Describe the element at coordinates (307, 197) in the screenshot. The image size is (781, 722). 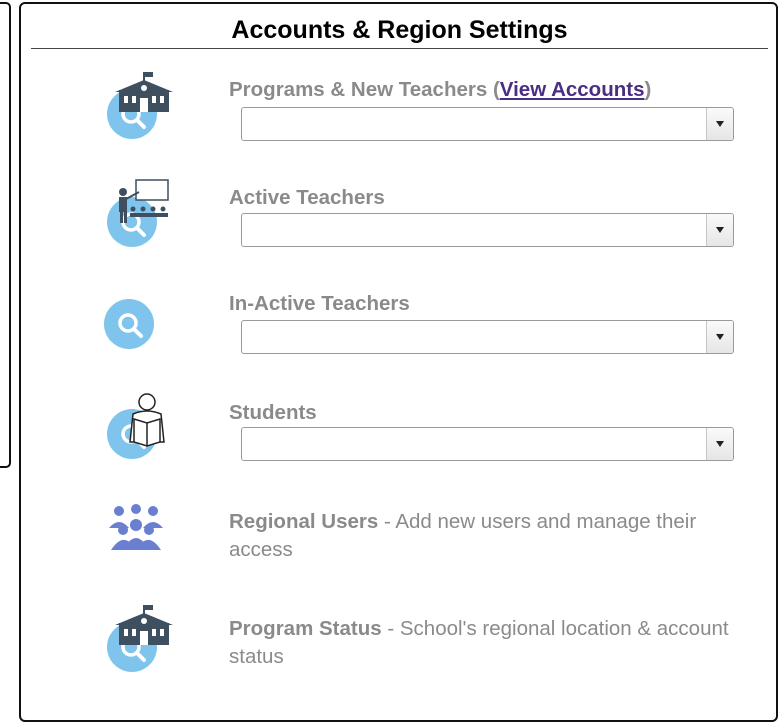
I see `active-teachers-label: Active Teachers` at that location.